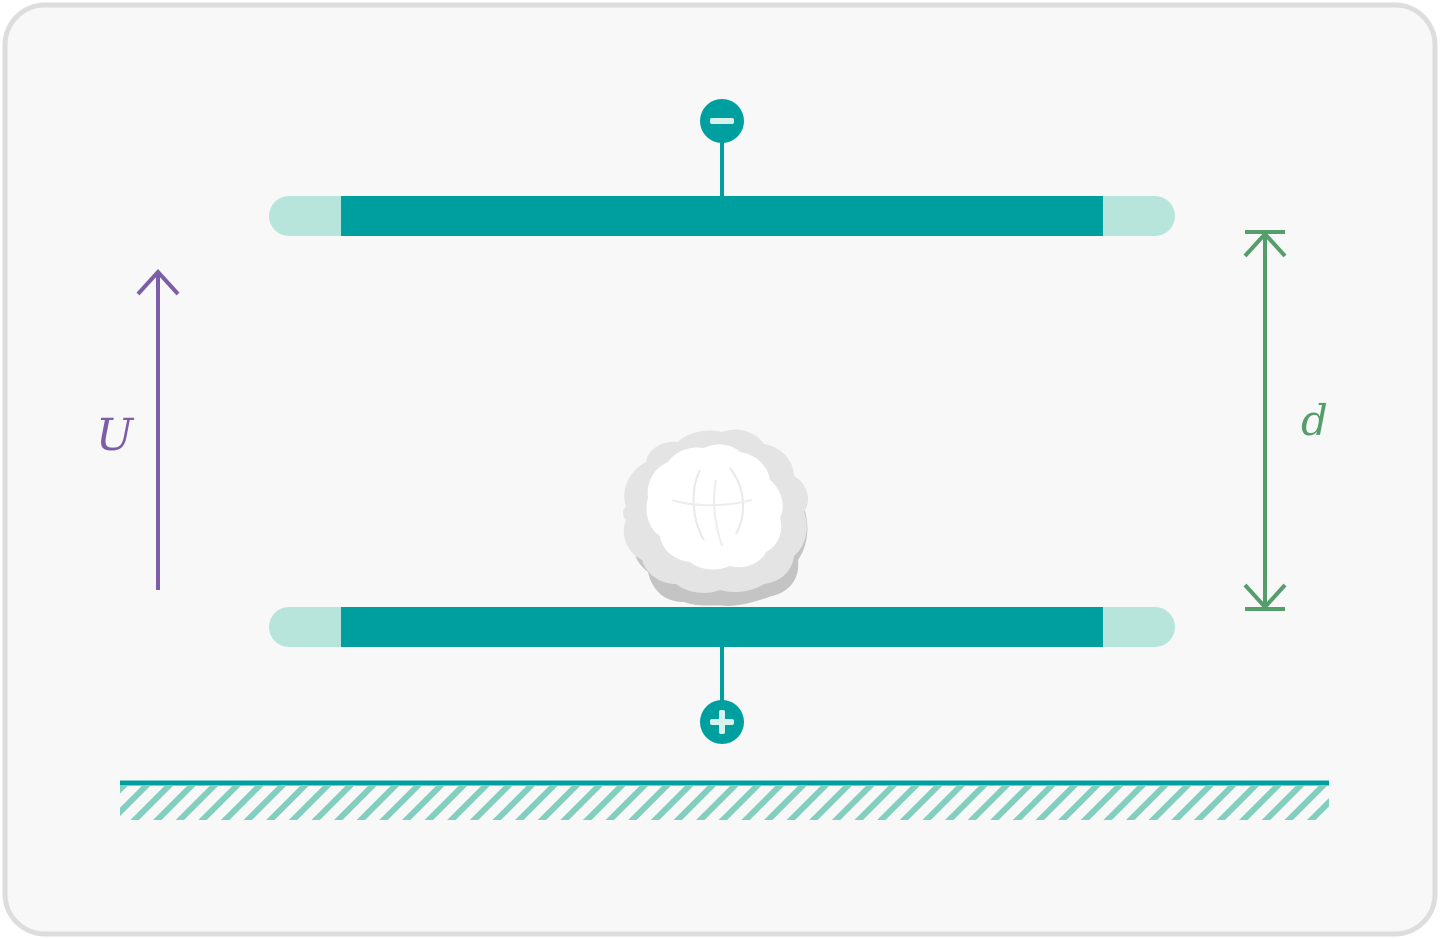 This screenshot has height=939, width=1440. I want to click on voltage-label: U, so click(115, 435).